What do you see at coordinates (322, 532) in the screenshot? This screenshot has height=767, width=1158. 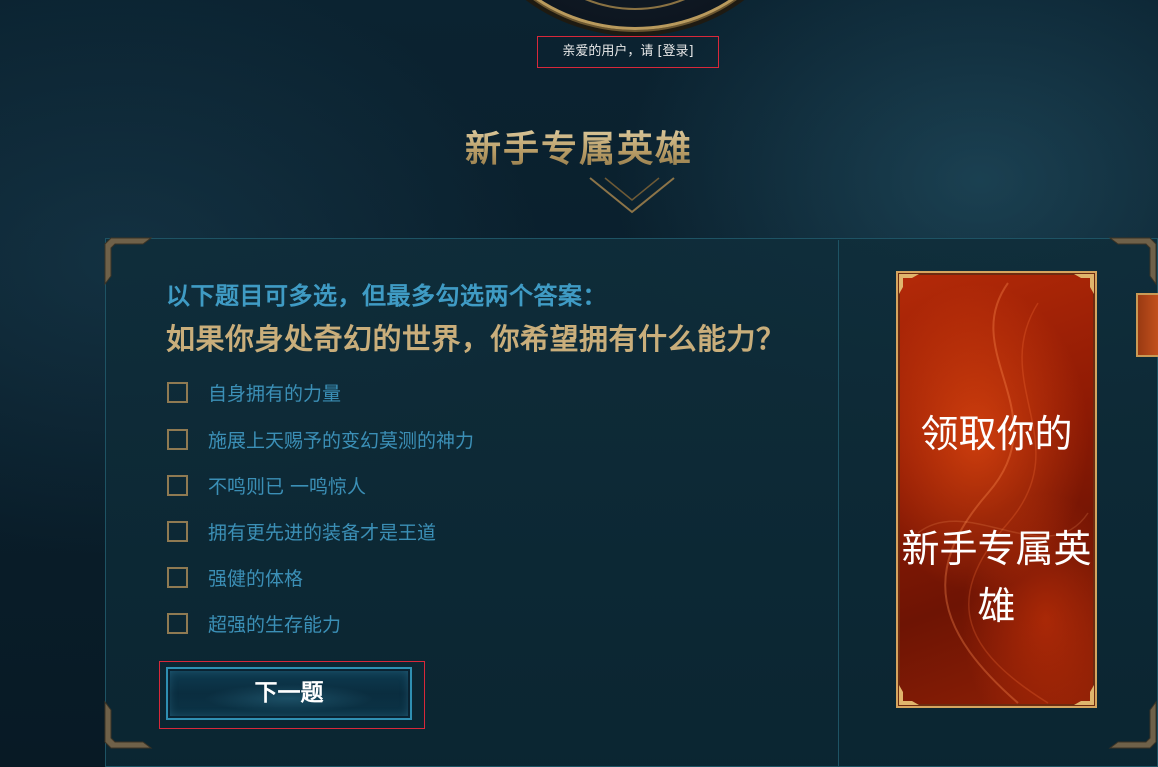 I see `option-label: 拥有更先进的装备才是王道` at bounding box center [322, 532].